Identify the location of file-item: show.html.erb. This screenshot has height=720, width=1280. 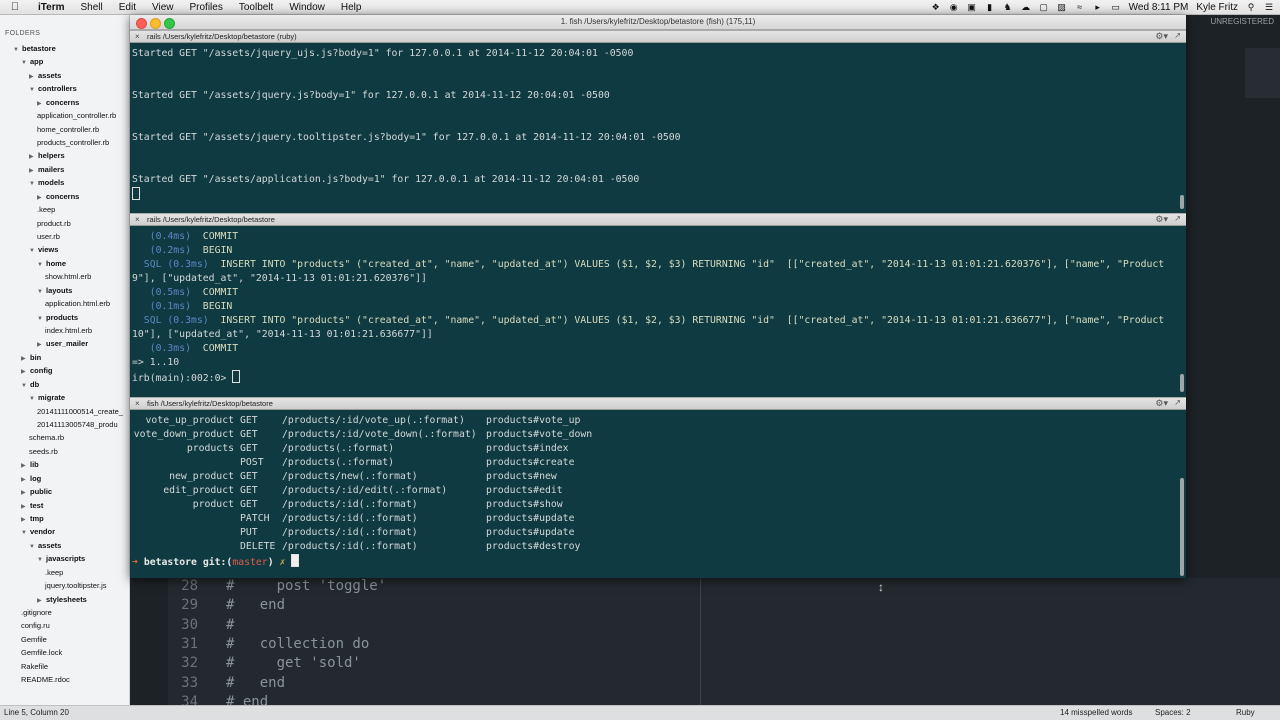
(68, 276).